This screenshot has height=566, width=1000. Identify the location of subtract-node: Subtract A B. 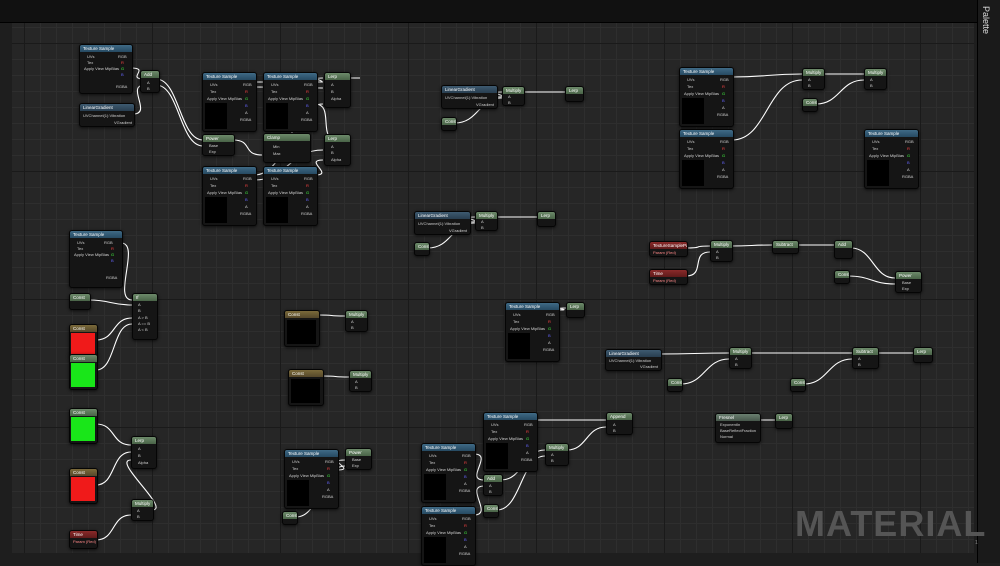
(865, 358).